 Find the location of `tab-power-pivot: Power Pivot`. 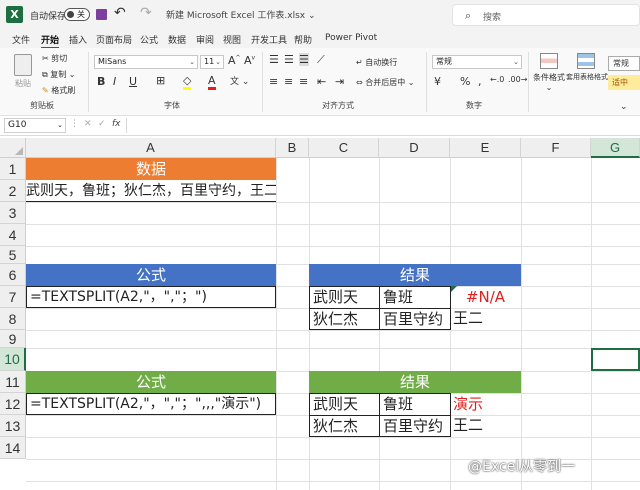

tab-power-pivot: Power Pivot is located at coordinates (351, 38).